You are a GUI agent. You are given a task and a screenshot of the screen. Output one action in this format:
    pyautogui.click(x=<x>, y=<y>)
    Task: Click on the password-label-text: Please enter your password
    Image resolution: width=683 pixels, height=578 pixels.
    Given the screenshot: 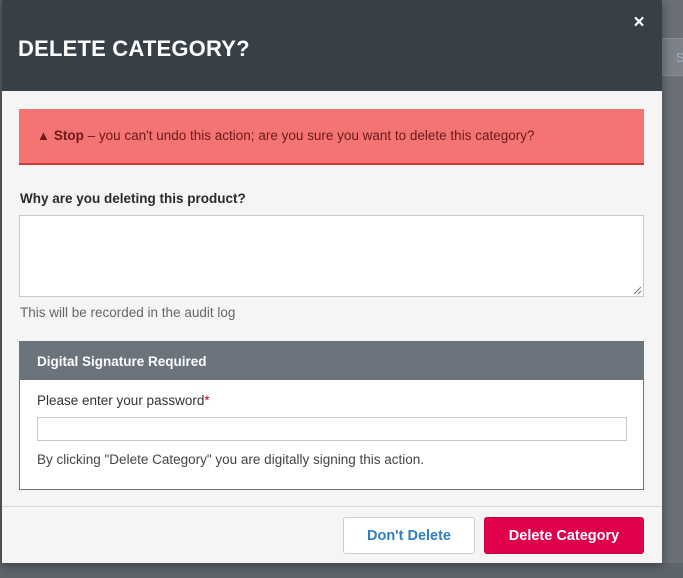 What is the action you would take?
    pyautogui.click(x=121, y=400)
    